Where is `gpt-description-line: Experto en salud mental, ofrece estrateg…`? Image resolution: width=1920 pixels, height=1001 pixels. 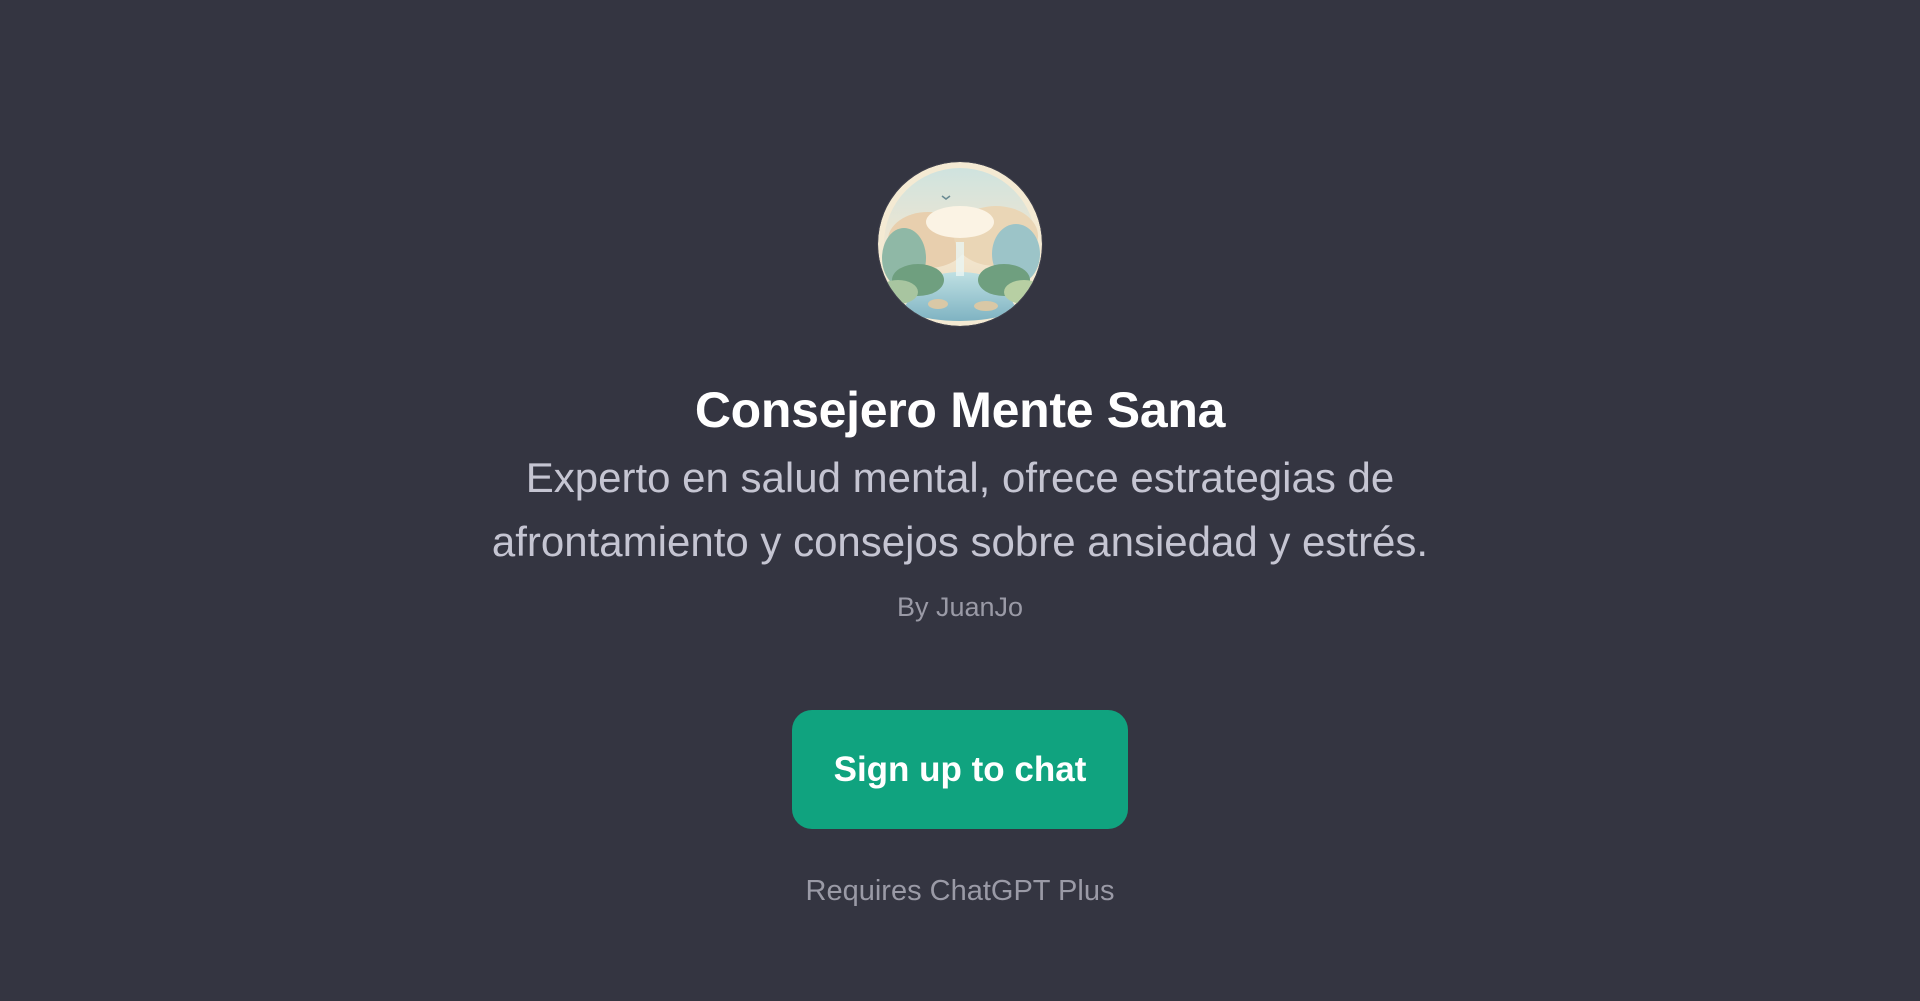
gpt-description-line: Experto en salud mental, ofrece estrateg… is located at coordinates (960, 477).